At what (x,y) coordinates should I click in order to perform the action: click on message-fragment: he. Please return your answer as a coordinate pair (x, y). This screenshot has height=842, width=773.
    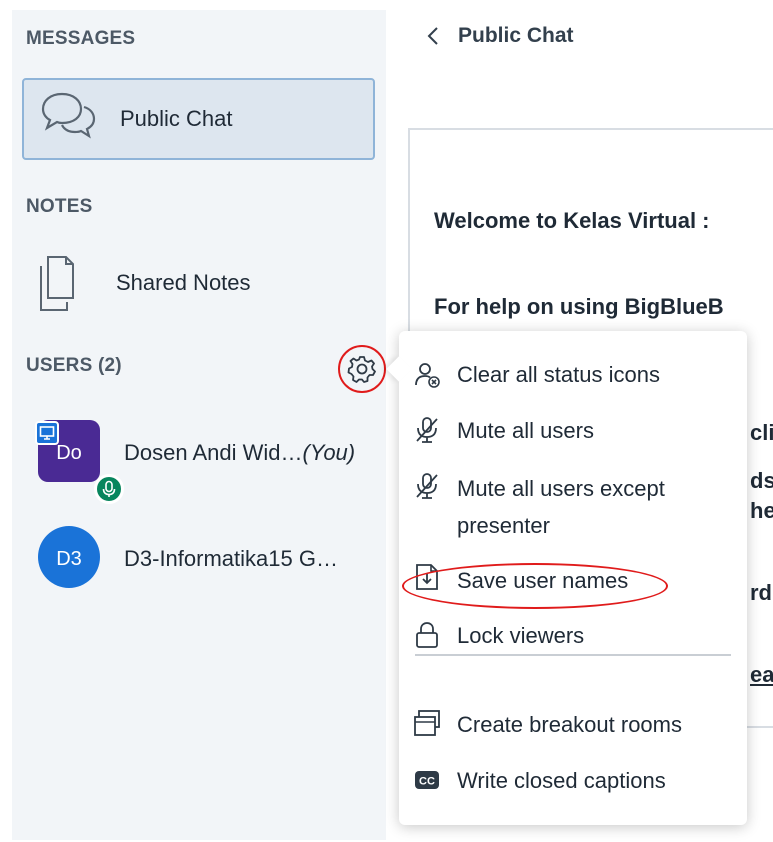
    Looking at the image, I should click on (761, 510).